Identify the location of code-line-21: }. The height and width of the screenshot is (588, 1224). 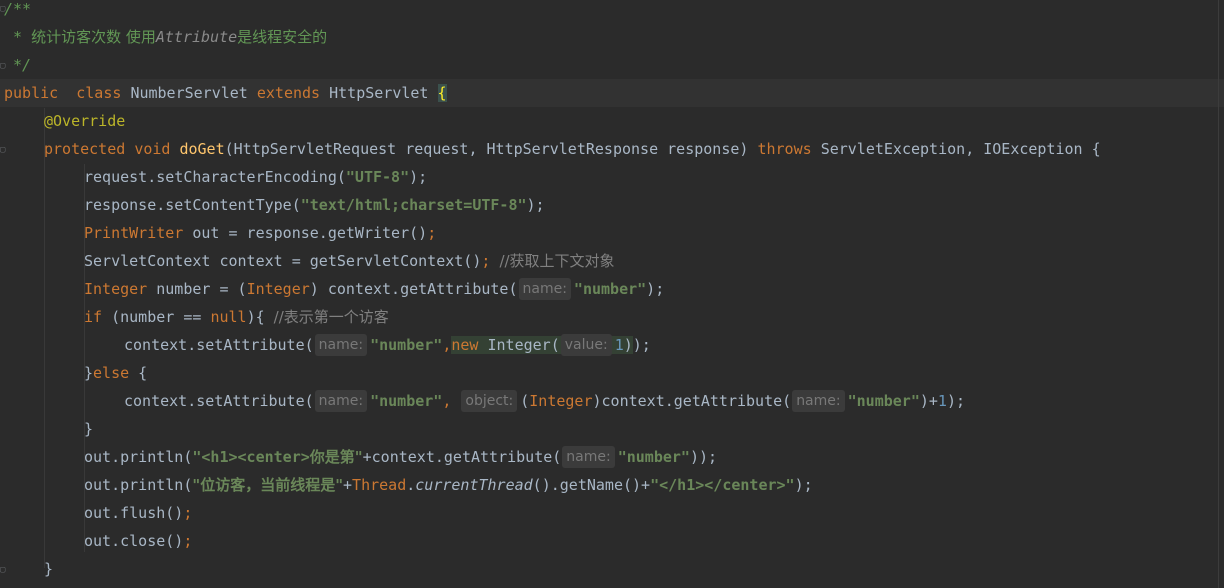
(48, 569).